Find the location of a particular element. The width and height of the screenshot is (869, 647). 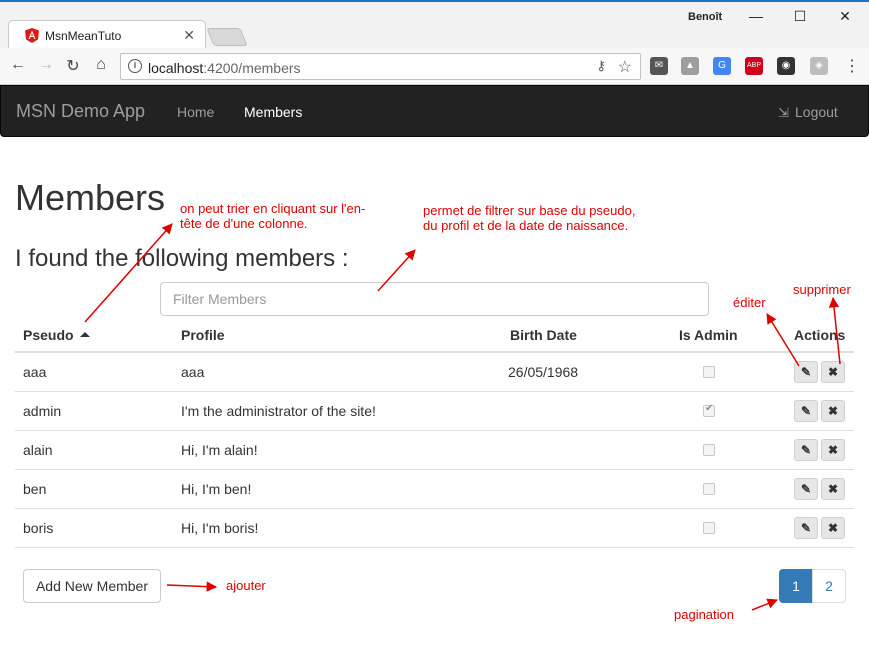

info-icon: i is located at coordinates (135, 66).